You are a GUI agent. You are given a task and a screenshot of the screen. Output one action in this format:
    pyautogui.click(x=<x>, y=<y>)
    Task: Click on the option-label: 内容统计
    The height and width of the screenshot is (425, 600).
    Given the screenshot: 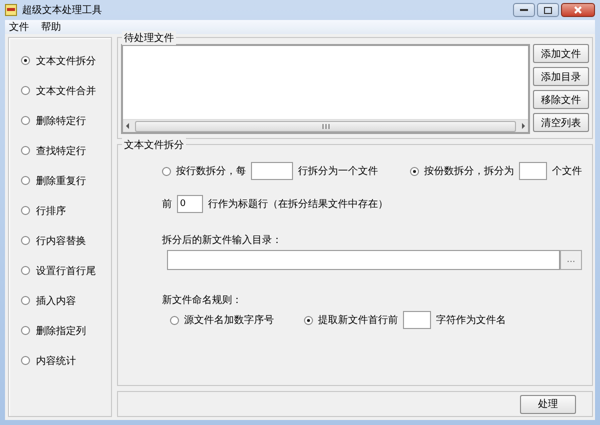 What is the action you would take?
    pyautogui.click(x=56, y=361)
    